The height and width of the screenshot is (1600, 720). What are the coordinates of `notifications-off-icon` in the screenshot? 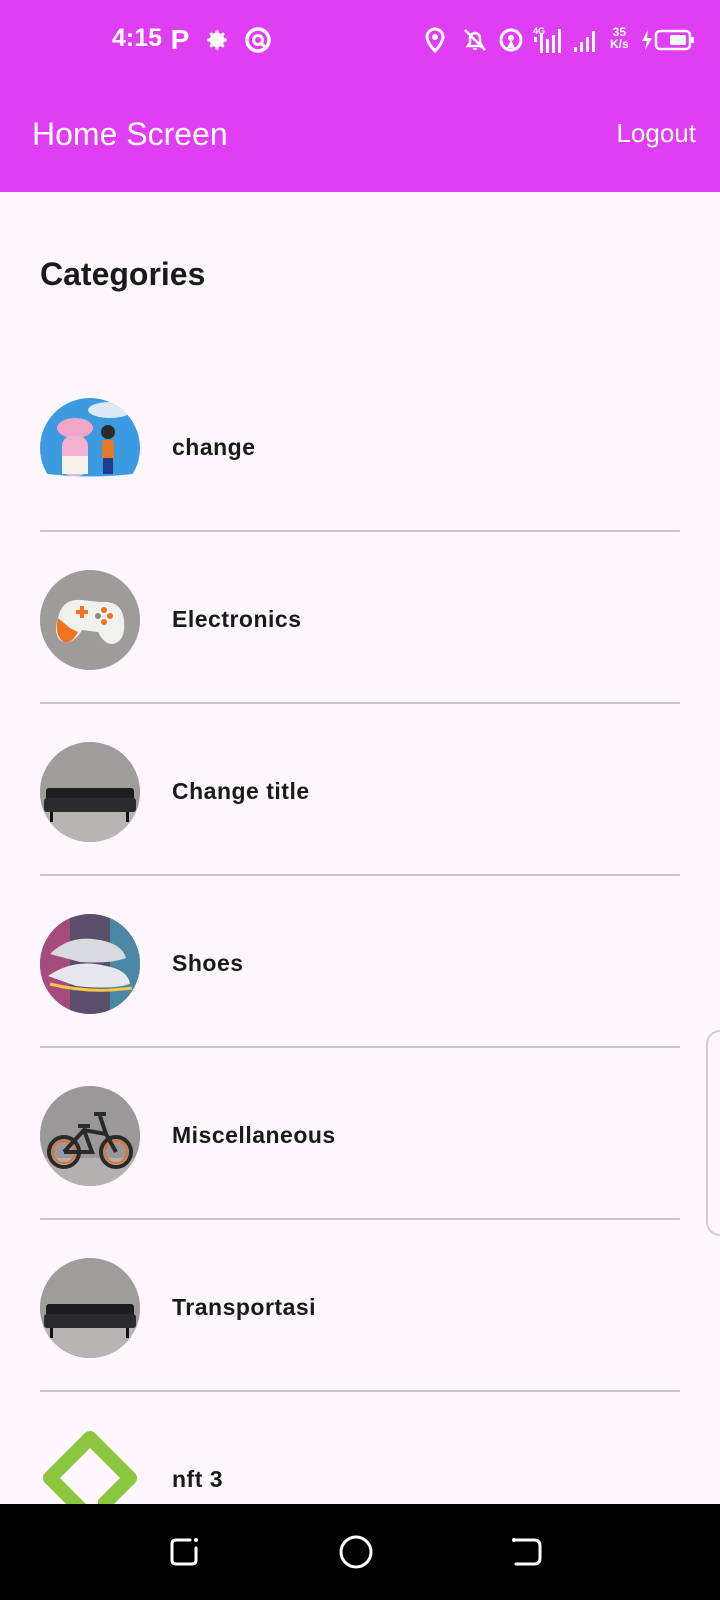 It's located at (475, 40).